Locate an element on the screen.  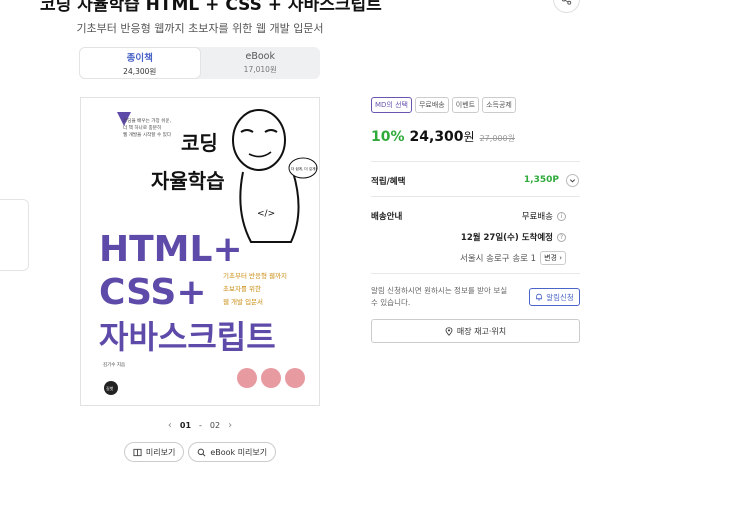
location-pin-icon is located at coordinates (449, 331).